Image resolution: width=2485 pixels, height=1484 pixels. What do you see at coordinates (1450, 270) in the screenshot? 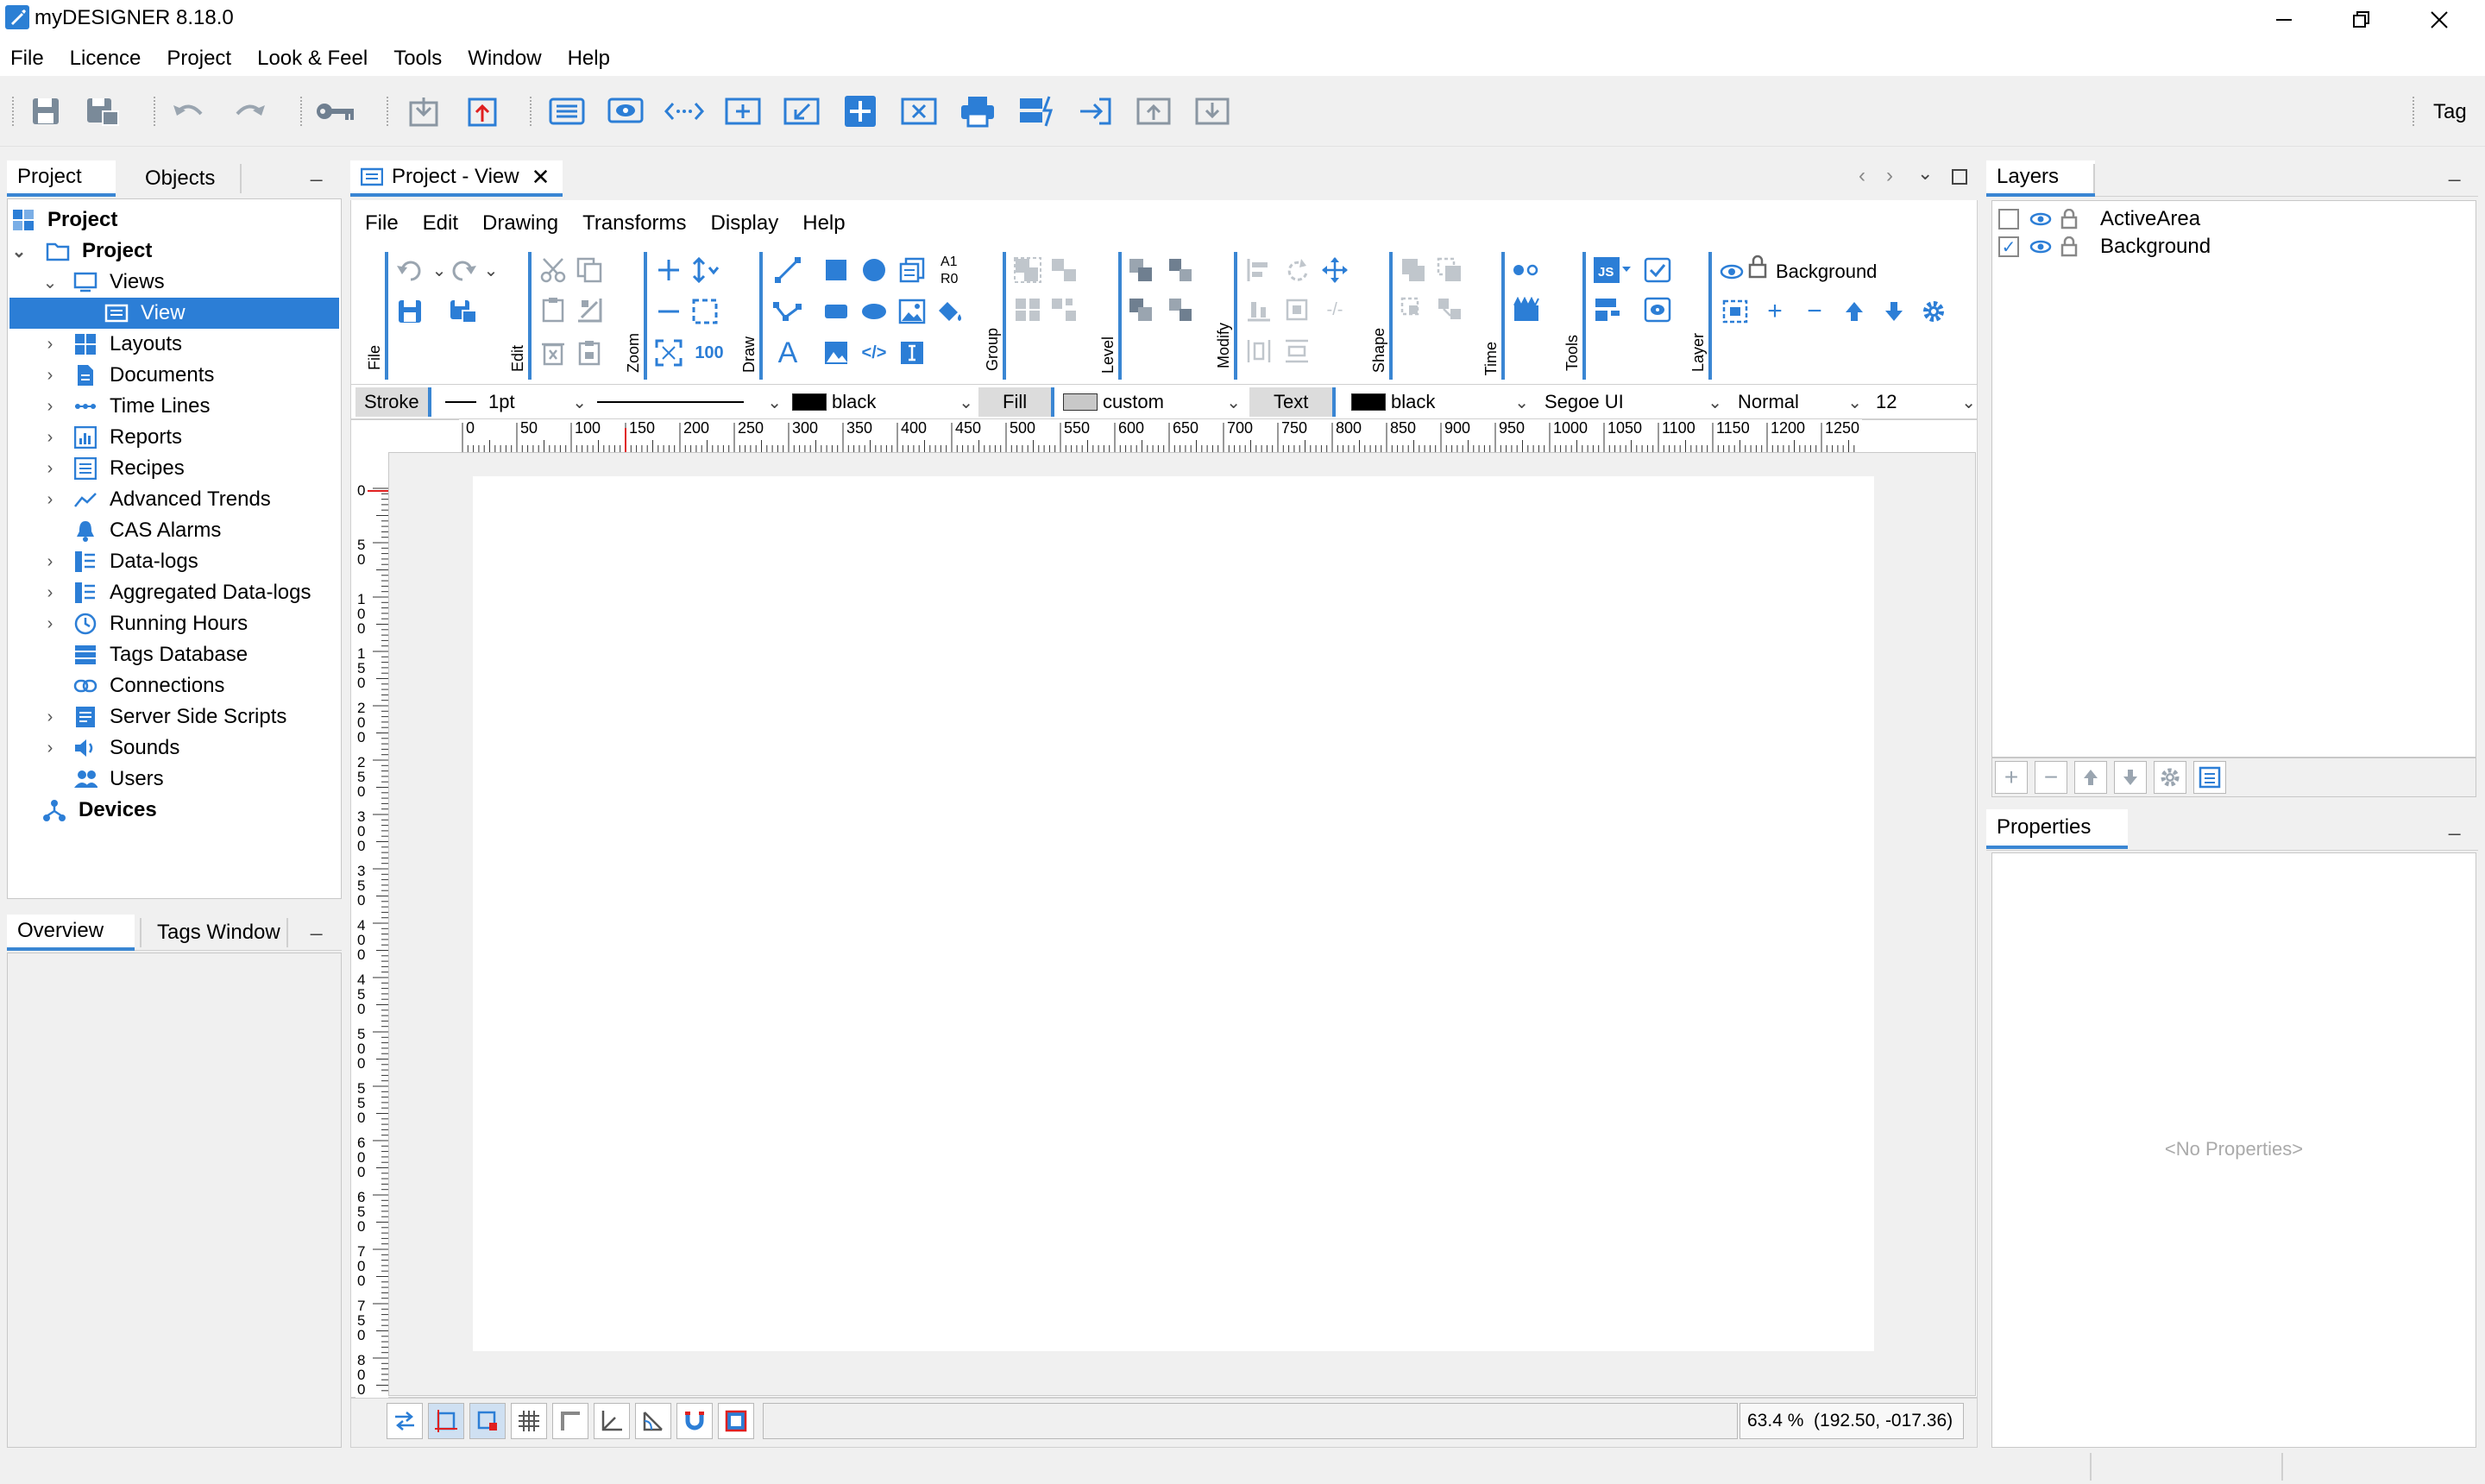
I see `shape-subtract-icon` at bounding box center [1450, 270].